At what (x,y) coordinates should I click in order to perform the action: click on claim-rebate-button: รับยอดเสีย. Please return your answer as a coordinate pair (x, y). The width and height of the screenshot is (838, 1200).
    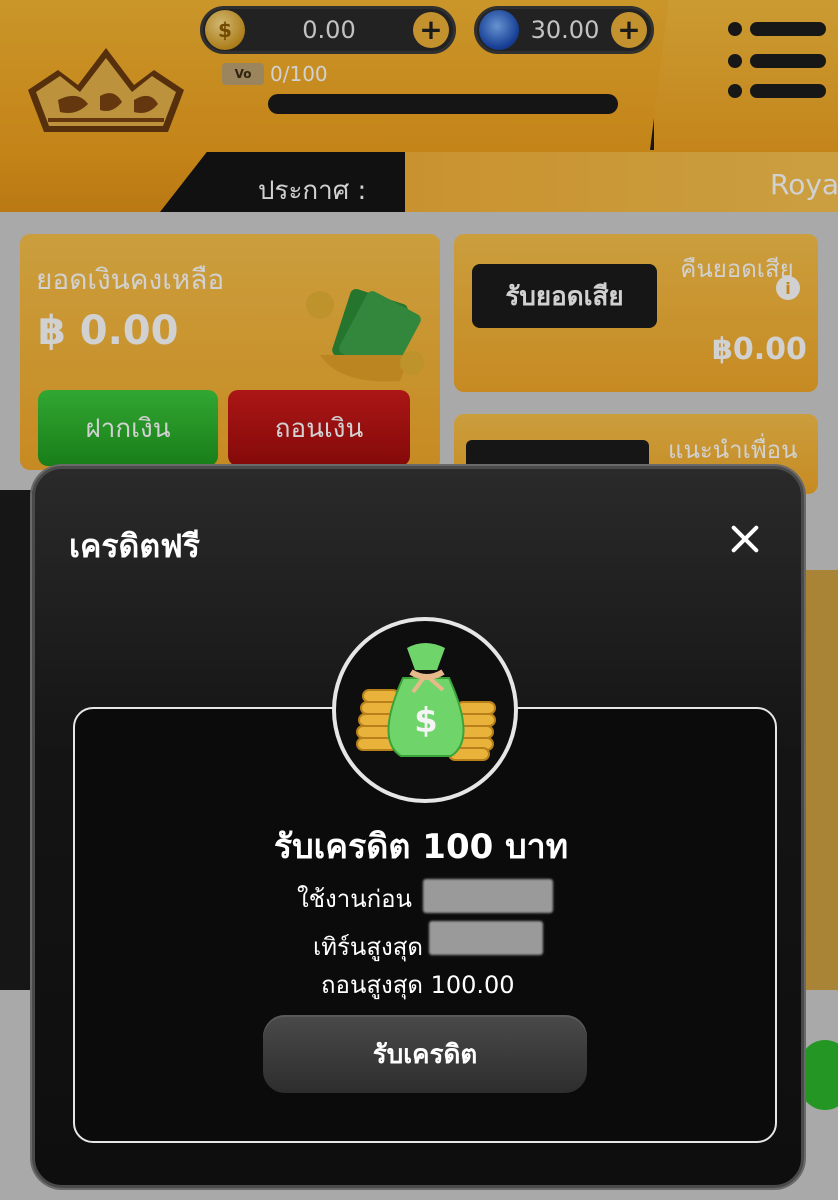
    Looking at the image, I should click on (564, 296).